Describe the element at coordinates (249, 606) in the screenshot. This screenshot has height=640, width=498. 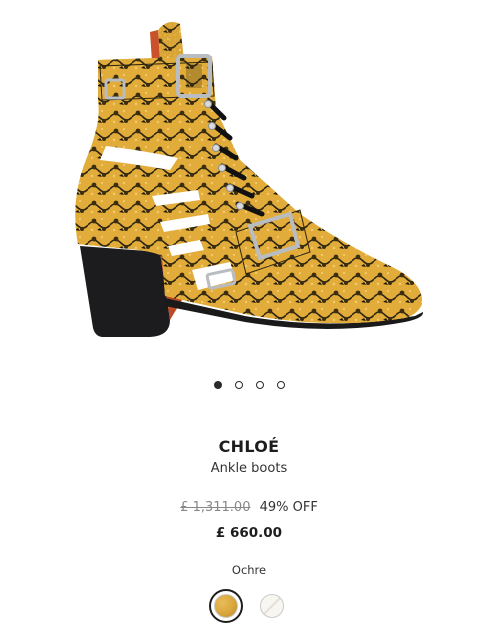
I see `color-swatches` at that location.